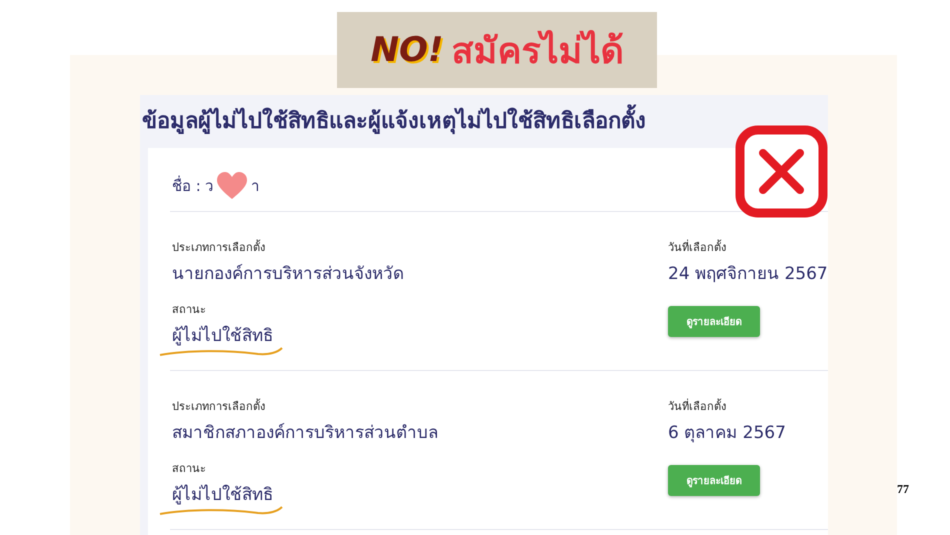  I want to click on election-type: สมาชิกสภาองค์การบริหารส่วนตำบล, so click(305, 433).